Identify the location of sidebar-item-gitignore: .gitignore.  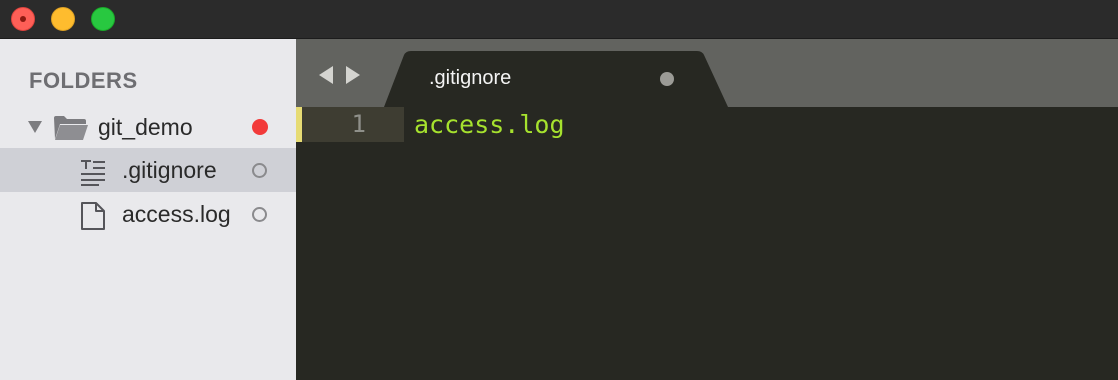
(148, 170).